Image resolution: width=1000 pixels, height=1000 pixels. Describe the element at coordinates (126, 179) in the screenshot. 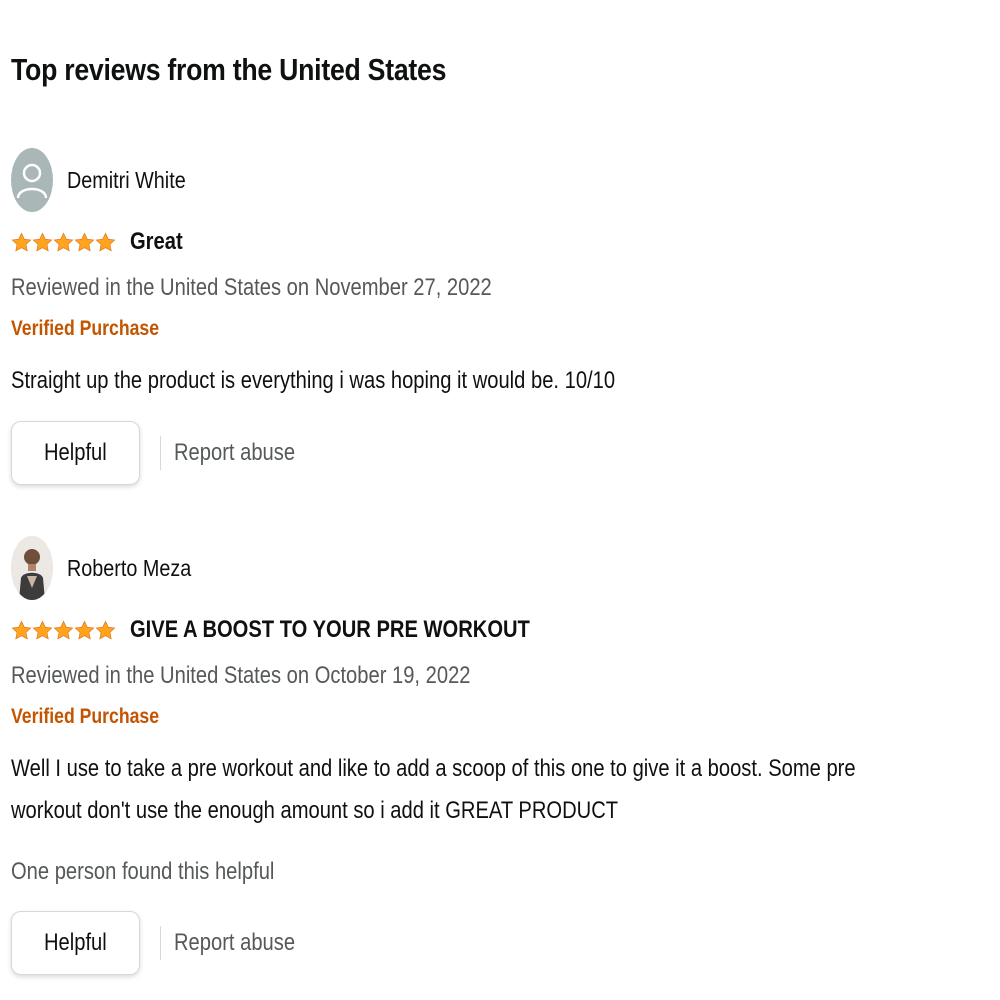

I see `reviewer-name: Demitri White` at that location.